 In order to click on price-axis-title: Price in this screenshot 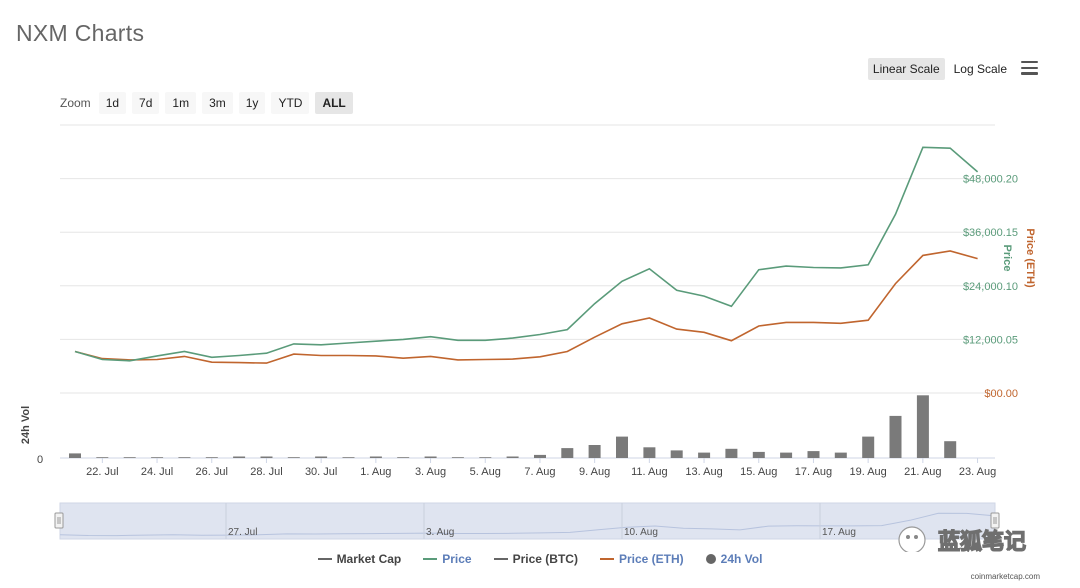, I will do `click(1007, 258)`.